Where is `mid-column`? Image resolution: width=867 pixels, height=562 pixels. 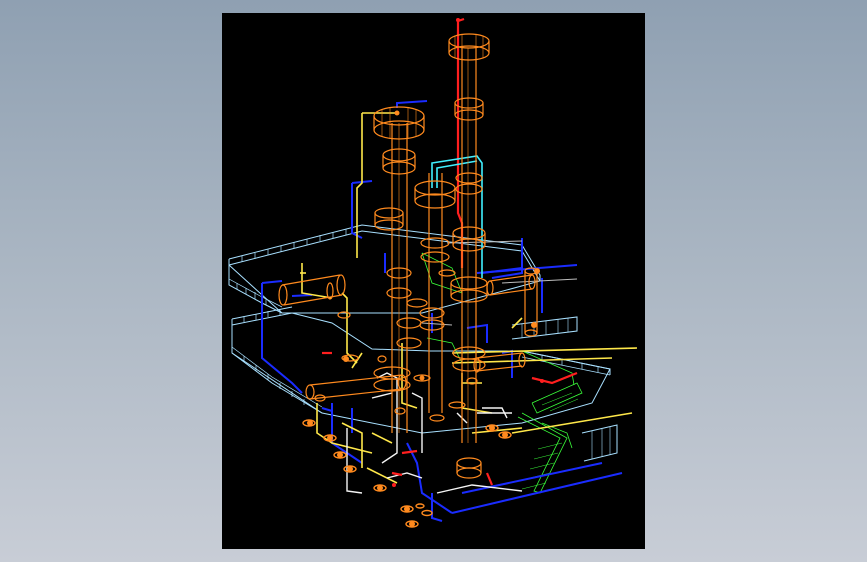 mid-column is located at coordinates (399, 269).